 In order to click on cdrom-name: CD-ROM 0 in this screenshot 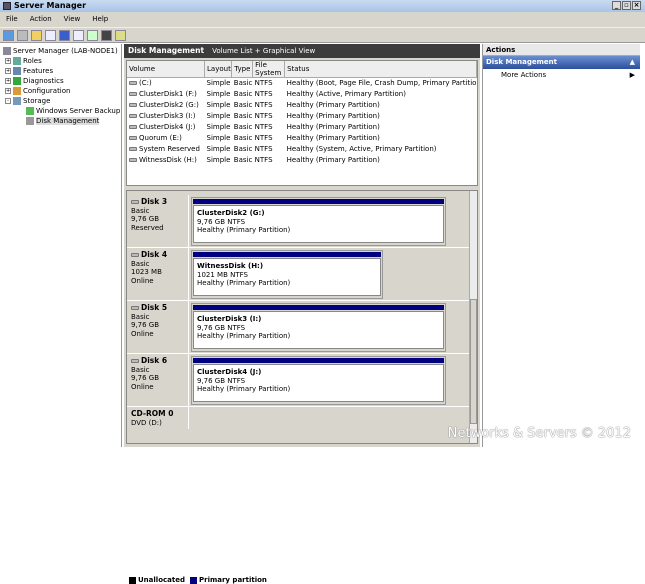, I will do `click(152, 413)`.